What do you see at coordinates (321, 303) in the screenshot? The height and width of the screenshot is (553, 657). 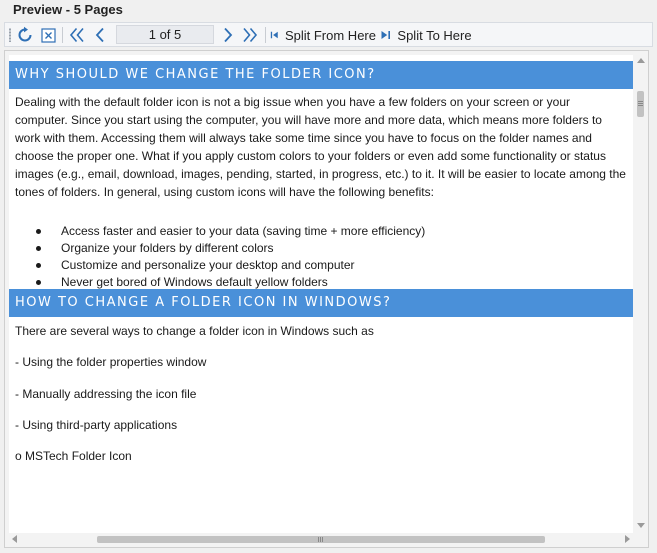 I see `section-heading: HOW TO CHANGE A FOLDER ICON IN WINDOWS?` at bounding box center [321, 303].